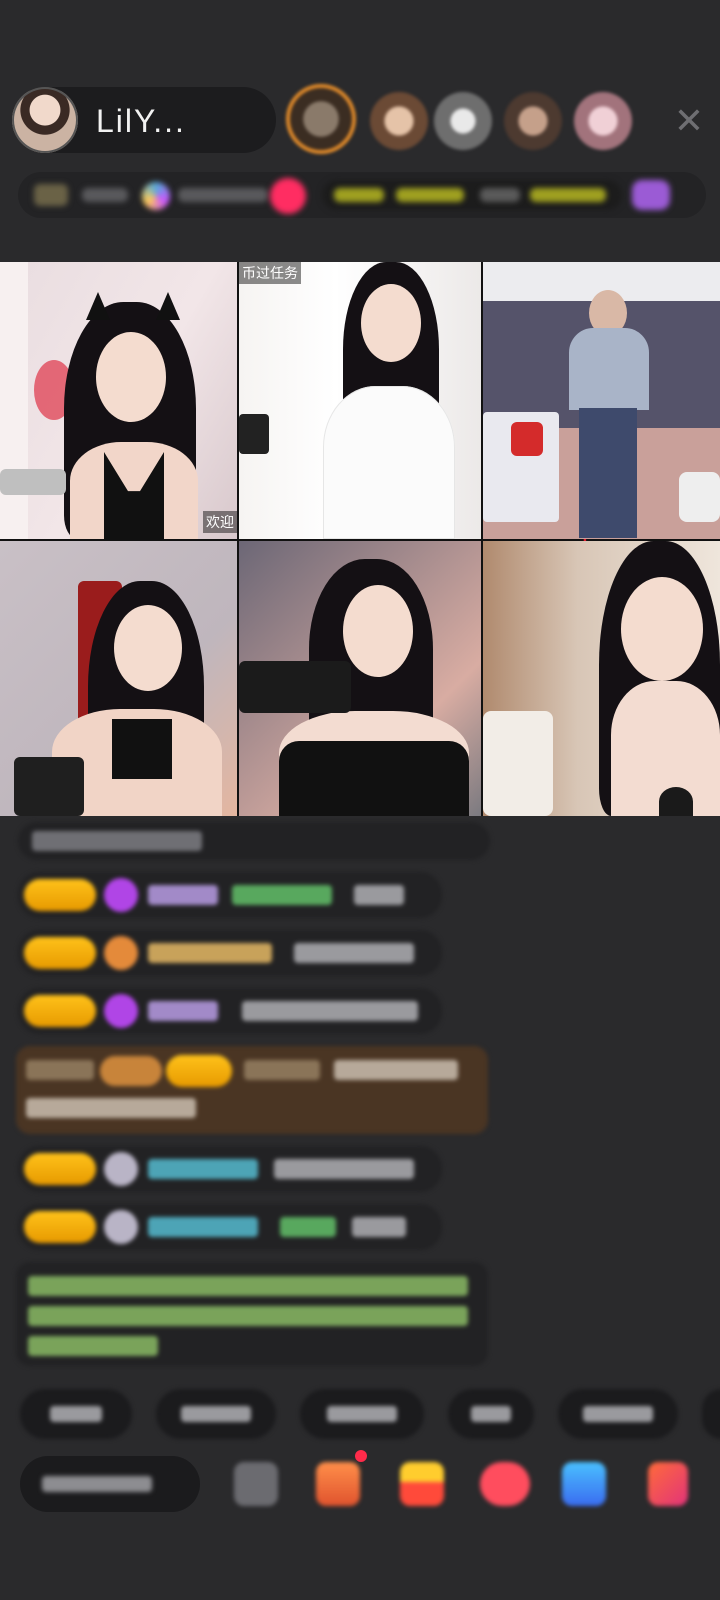 This screenshot has height=1600, width=720. What do you see at coordinates (689, 121) in the screenshot?
I see `close-button: ✕` at bounding box center [689, 121].